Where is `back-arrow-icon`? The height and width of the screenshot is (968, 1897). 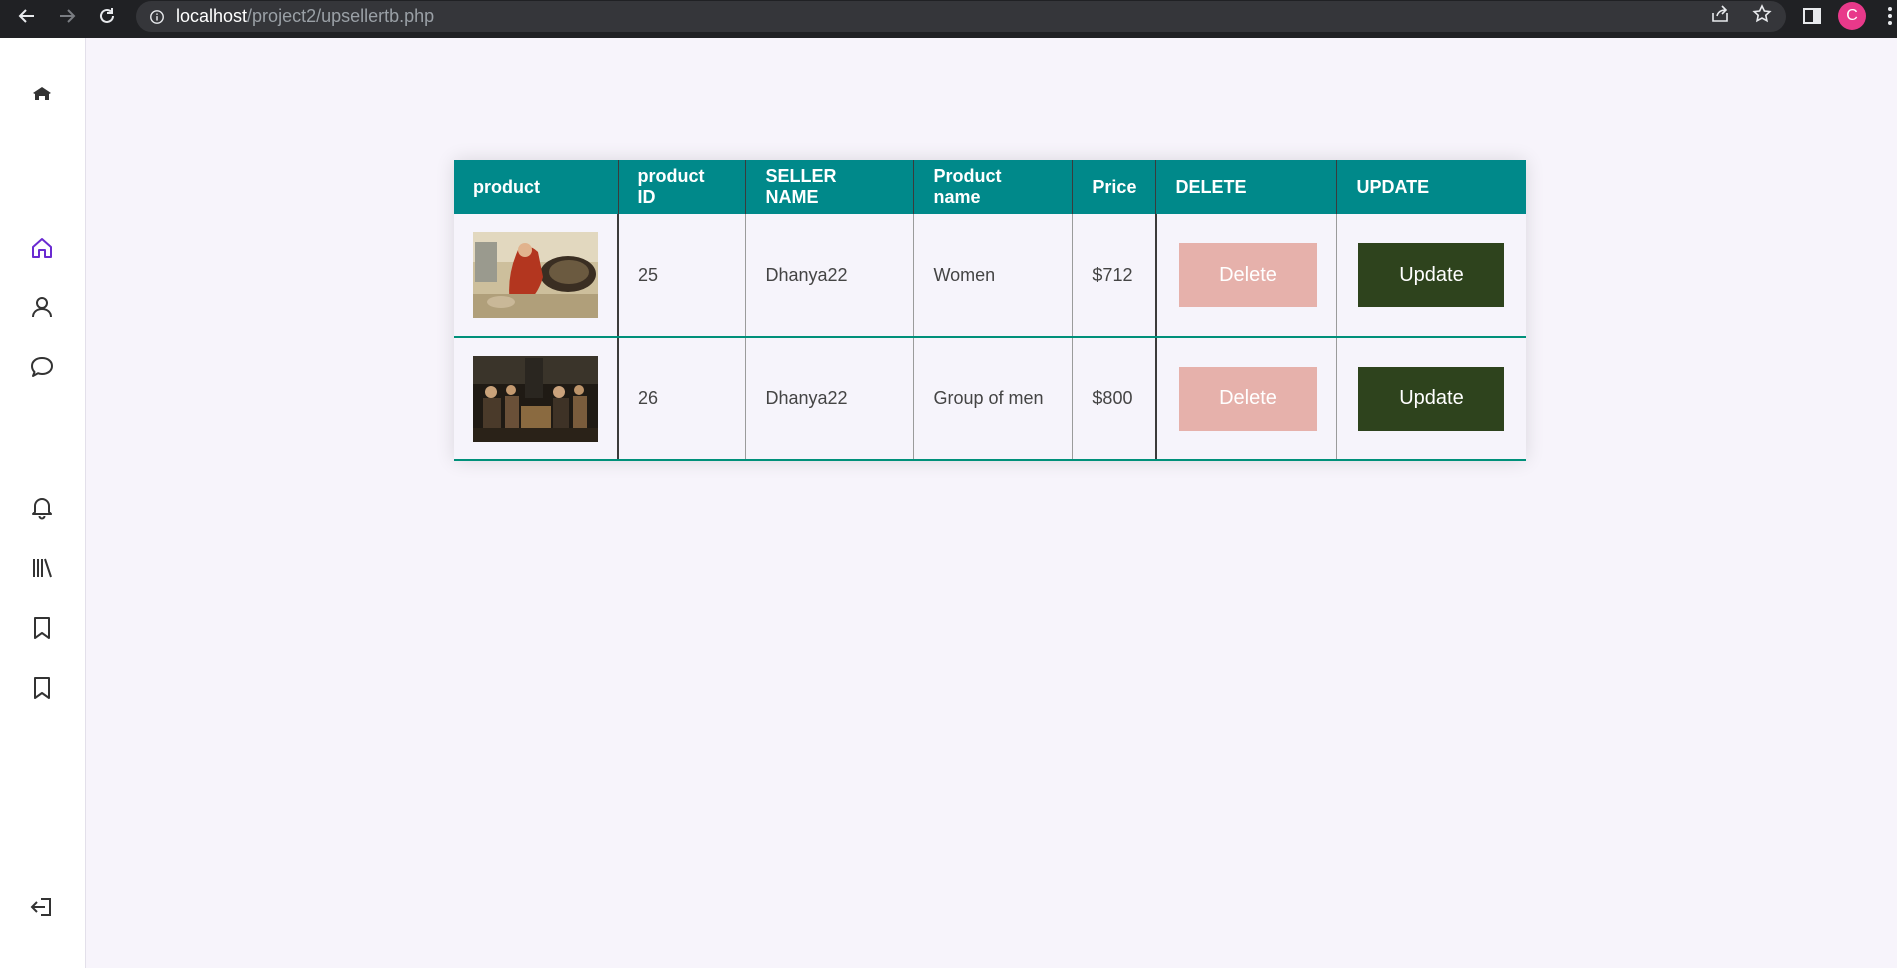
back-arrow-icon is located at coordinates (26, 16).